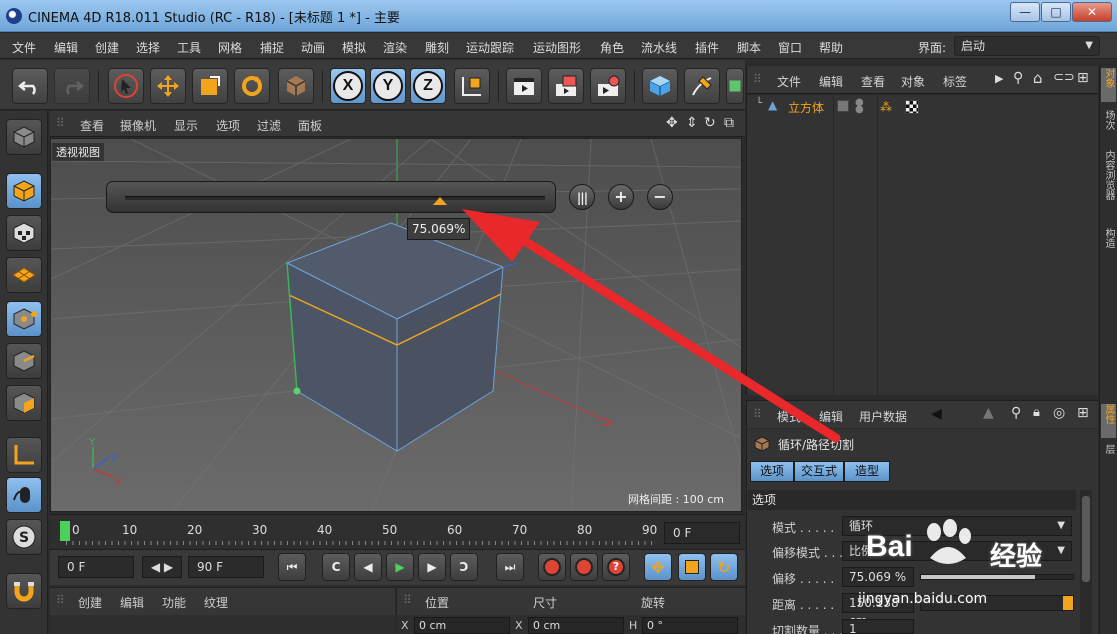  What do you see at coordinates (1108, 454) in the screenshot?
I see `side-tab-layers: 层` at bounding box center [1108, 454].